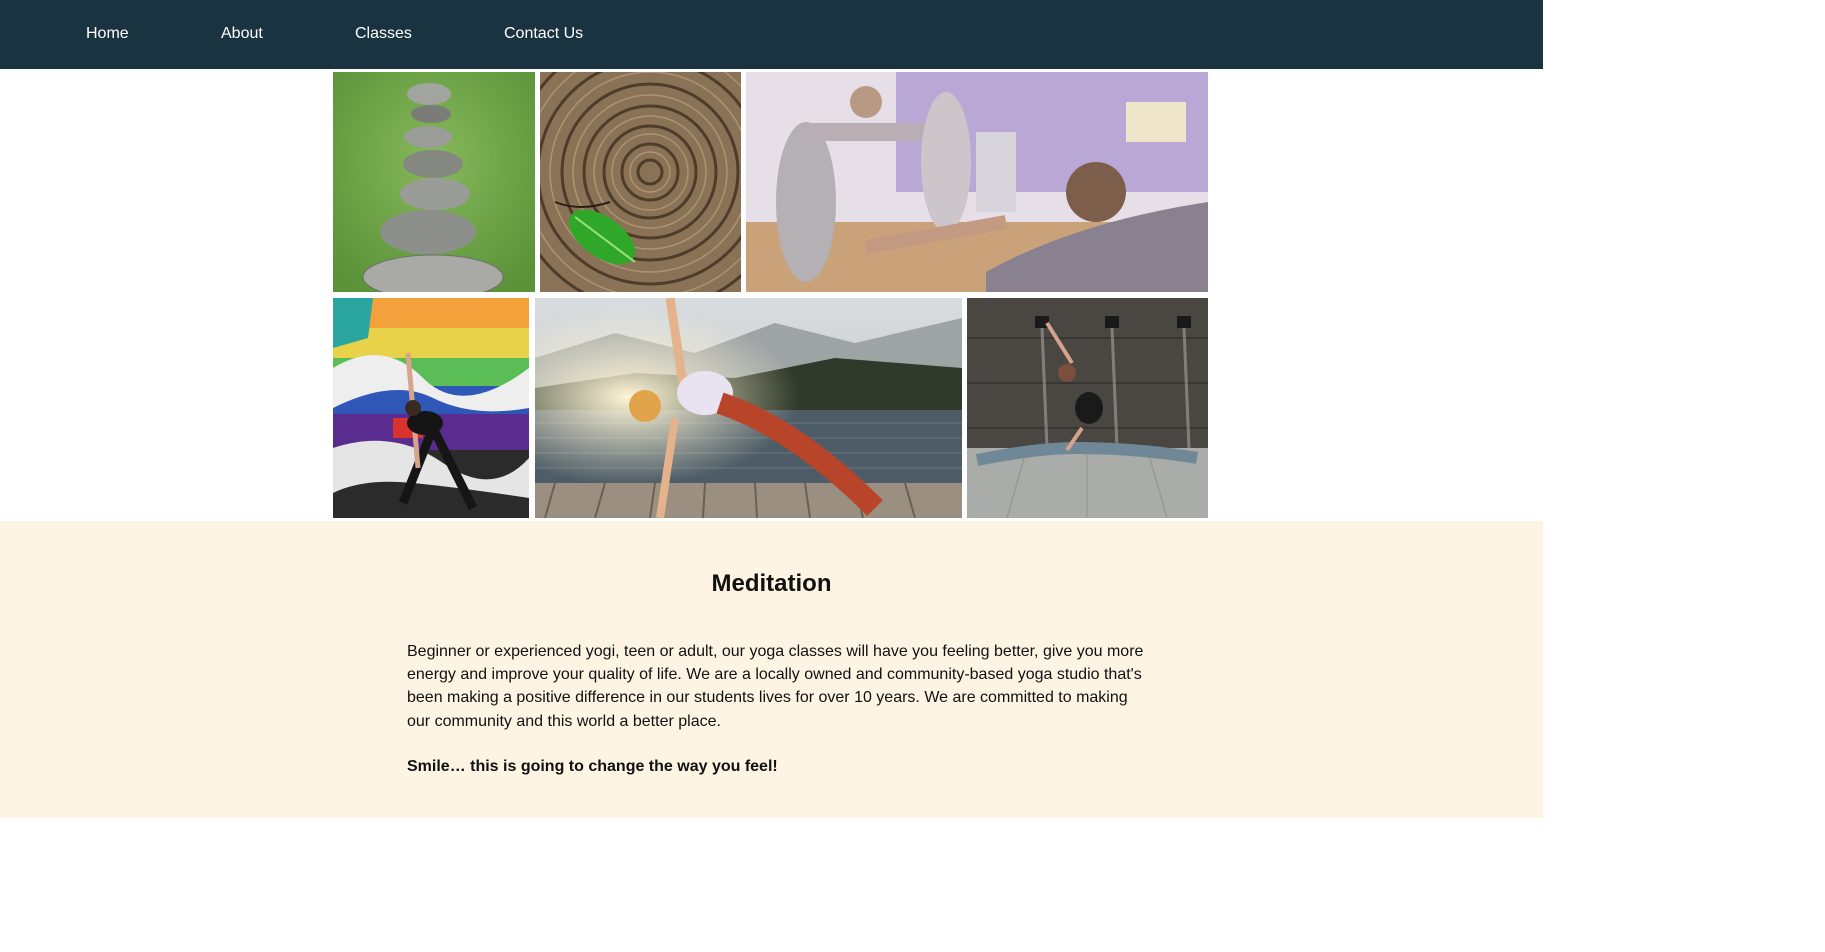 The image size is (1825, 952). Describe the element at coordinates (748, 408) in the screenshot. I see `lake-side-plank-photo` at that location.